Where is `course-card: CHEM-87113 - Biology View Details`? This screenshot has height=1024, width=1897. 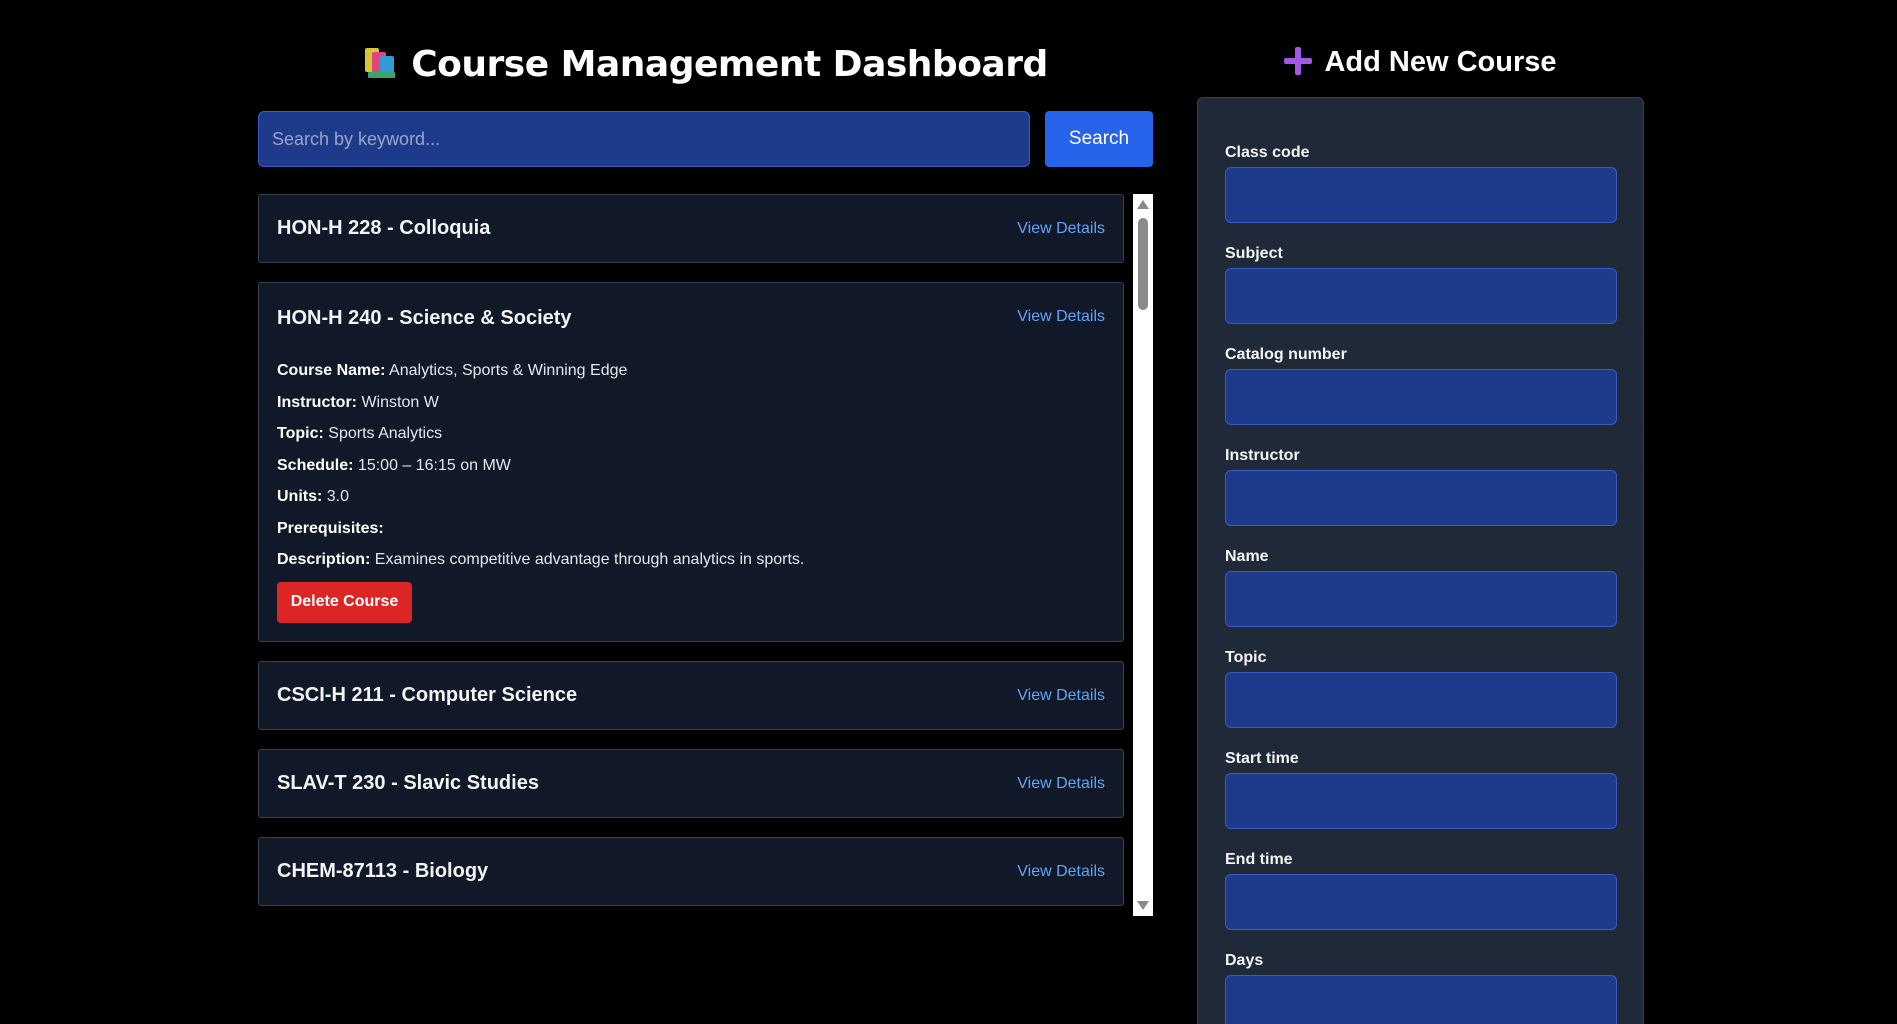 course-card: CHEM-87113 - Biology View Details is located at coordinates (691, 871).